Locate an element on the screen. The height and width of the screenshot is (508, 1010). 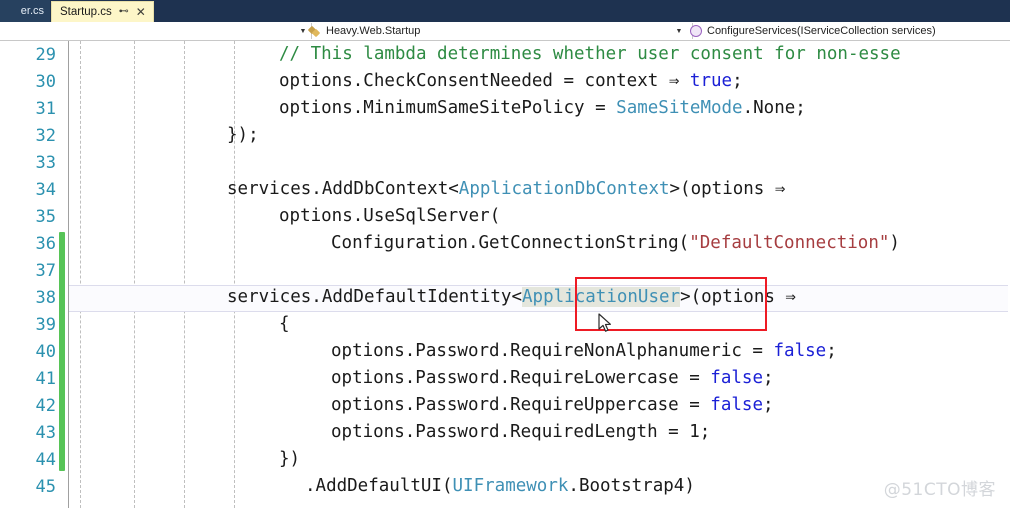
line-number: 36 is located at coordinates (45, 244).